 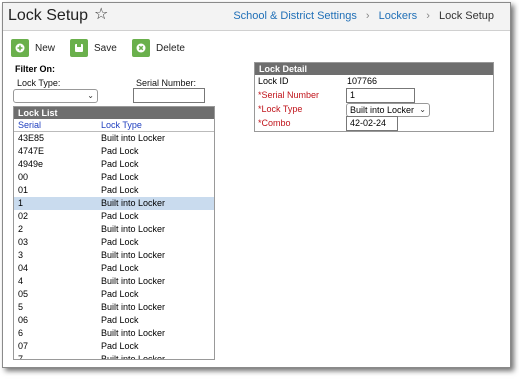 What do you see at coordinates (20, 48) in the screenshot?
I see `plus-circle-icon` at bounding box center [20, 48].